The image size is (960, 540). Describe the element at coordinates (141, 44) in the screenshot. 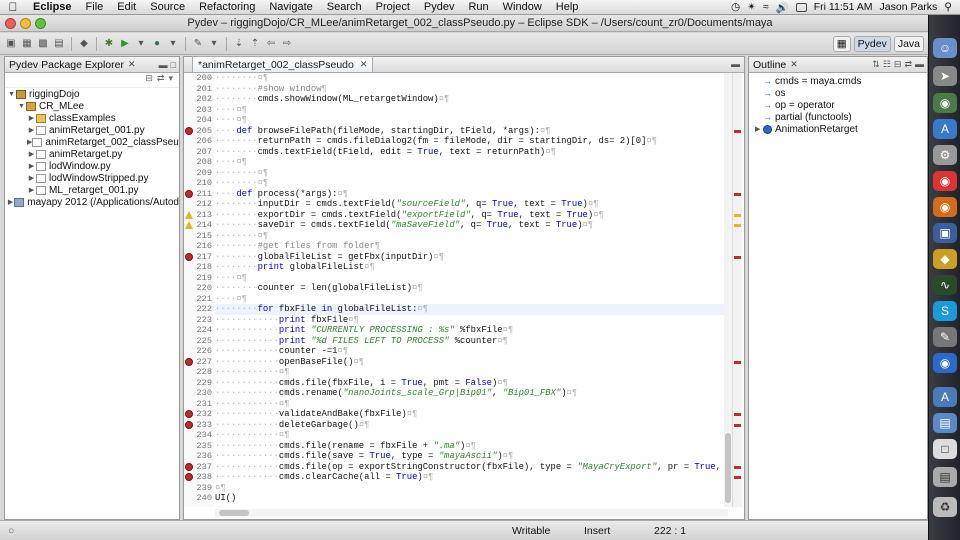

I see `run-dropdown-icon: ▾` at that location.